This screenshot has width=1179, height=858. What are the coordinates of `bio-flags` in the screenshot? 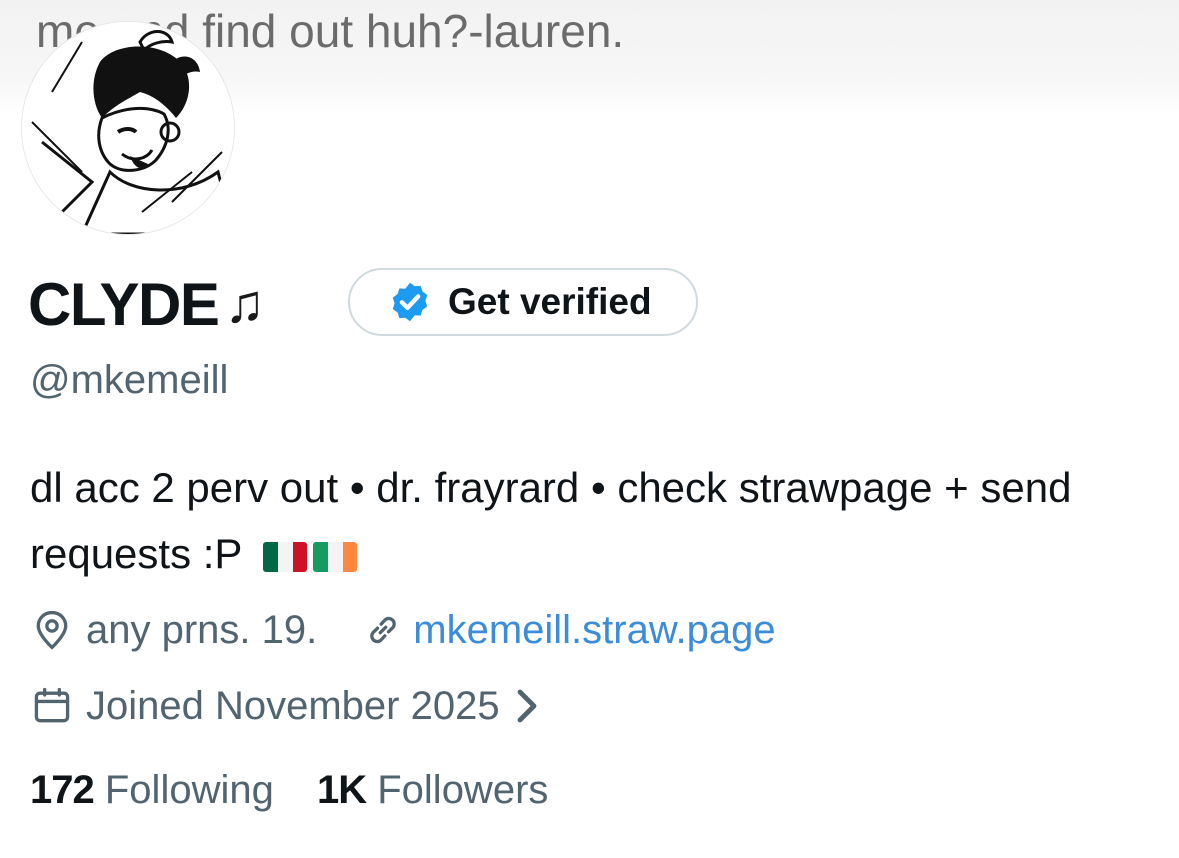 It's located at (310, 557).